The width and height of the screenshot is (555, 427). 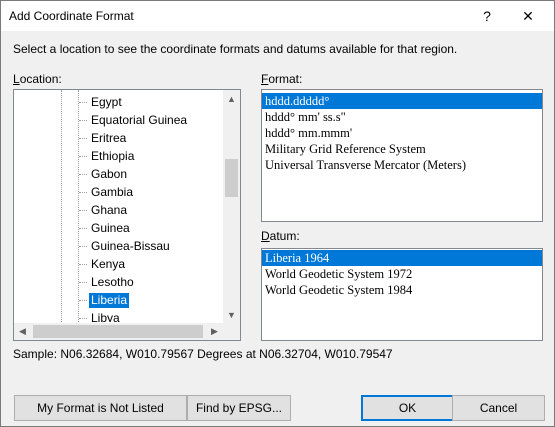 I want to click on tree-item-label: Gambia, so click(x=112, y=192).